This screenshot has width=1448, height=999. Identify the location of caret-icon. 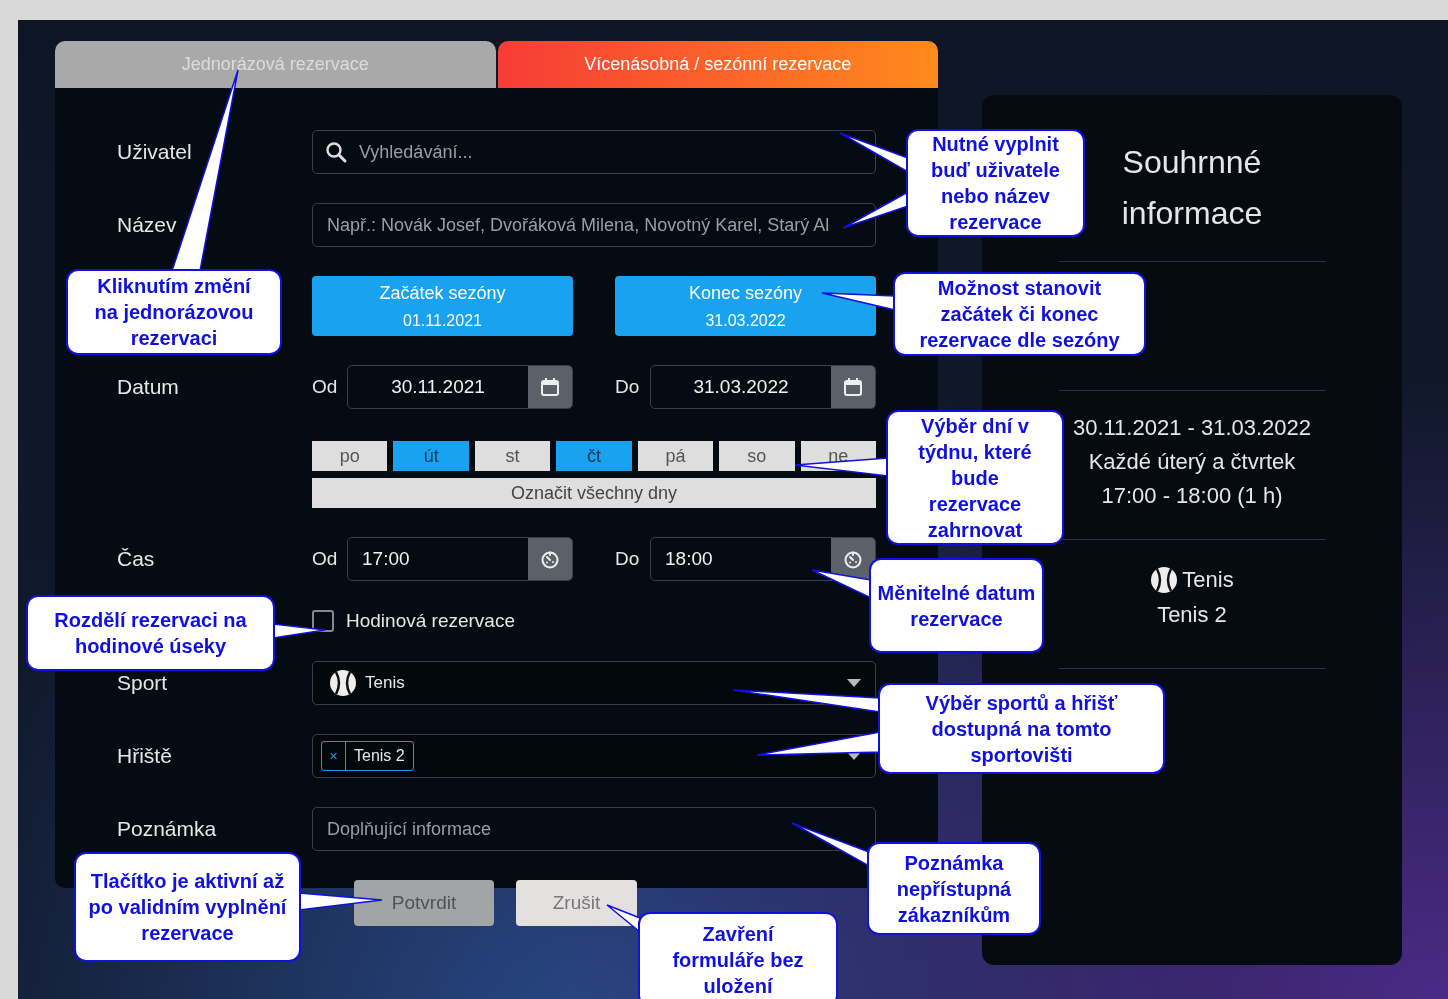
(854, 683).